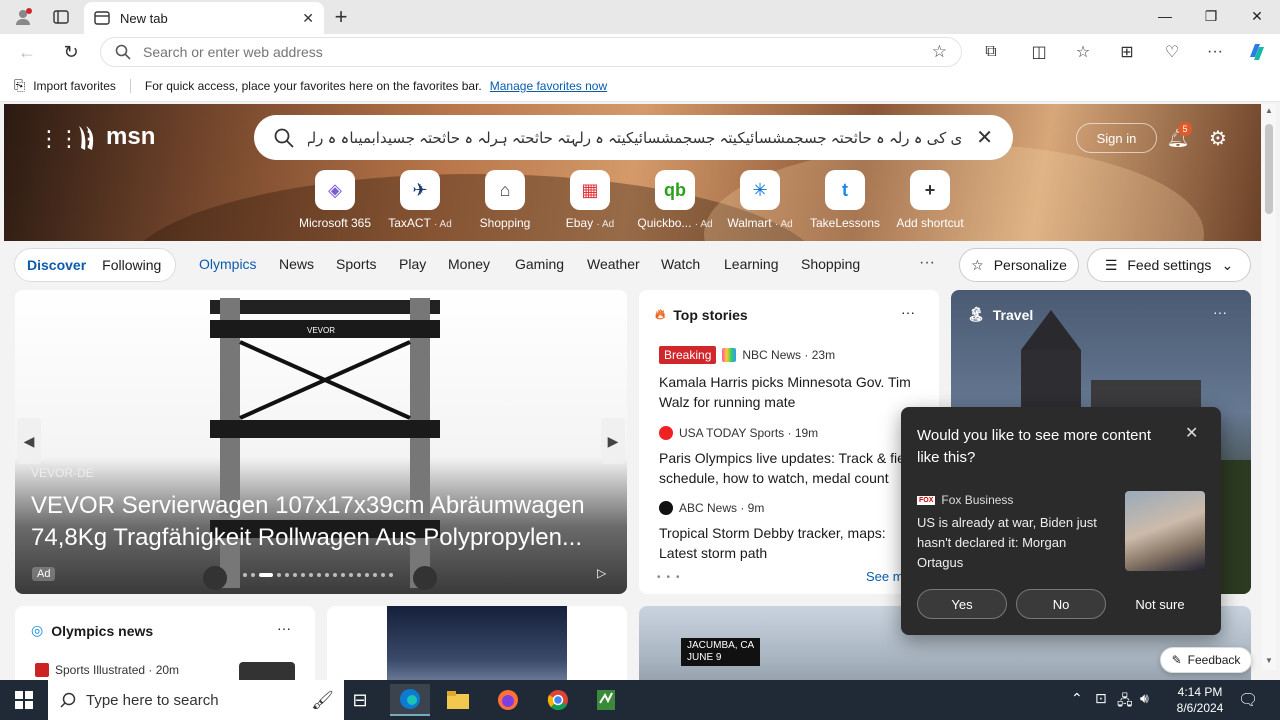 This screenshot has height=720, width=1280. I want to click on taskbar-clock: 4:14 PM 8/6/2024, so click(1200, 700).